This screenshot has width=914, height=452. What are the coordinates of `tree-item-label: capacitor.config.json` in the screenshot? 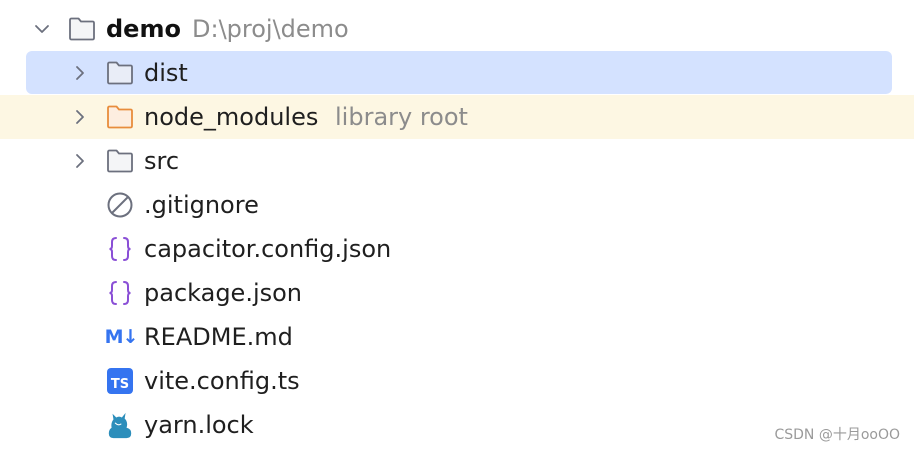 It's located at (268, 249).